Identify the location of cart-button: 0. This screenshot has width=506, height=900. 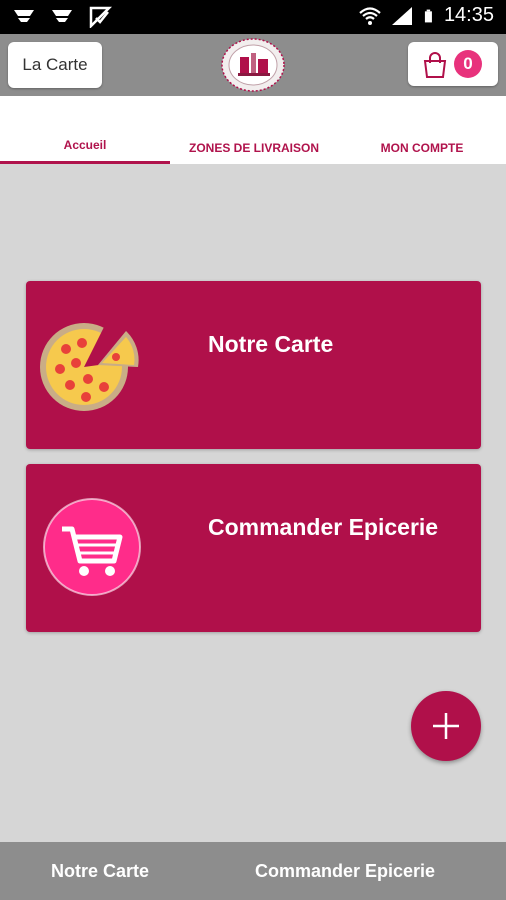
(453, 64).